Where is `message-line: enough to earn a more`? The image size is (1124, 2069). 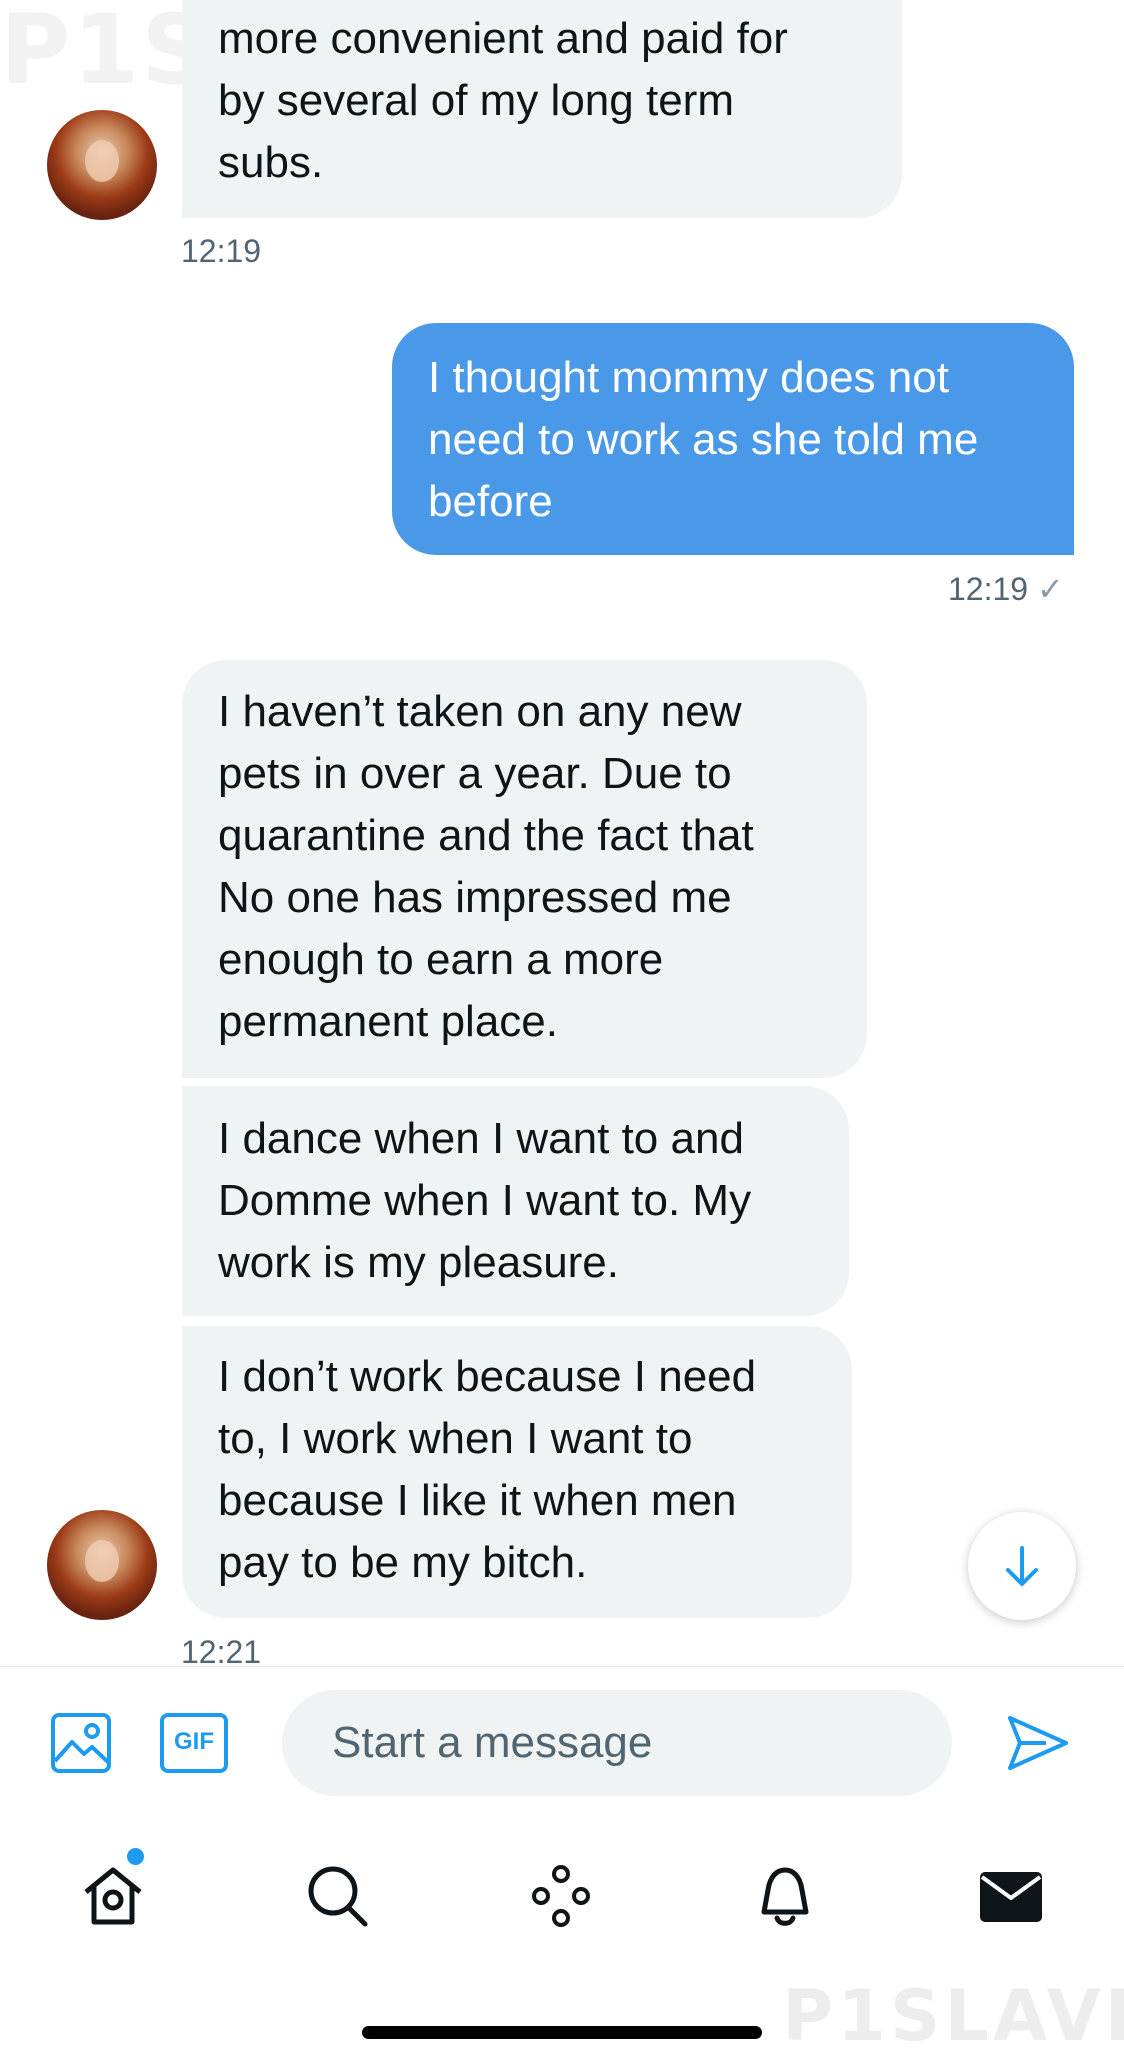 message-line: enough to earn a more is located at coordinates (441, 959).